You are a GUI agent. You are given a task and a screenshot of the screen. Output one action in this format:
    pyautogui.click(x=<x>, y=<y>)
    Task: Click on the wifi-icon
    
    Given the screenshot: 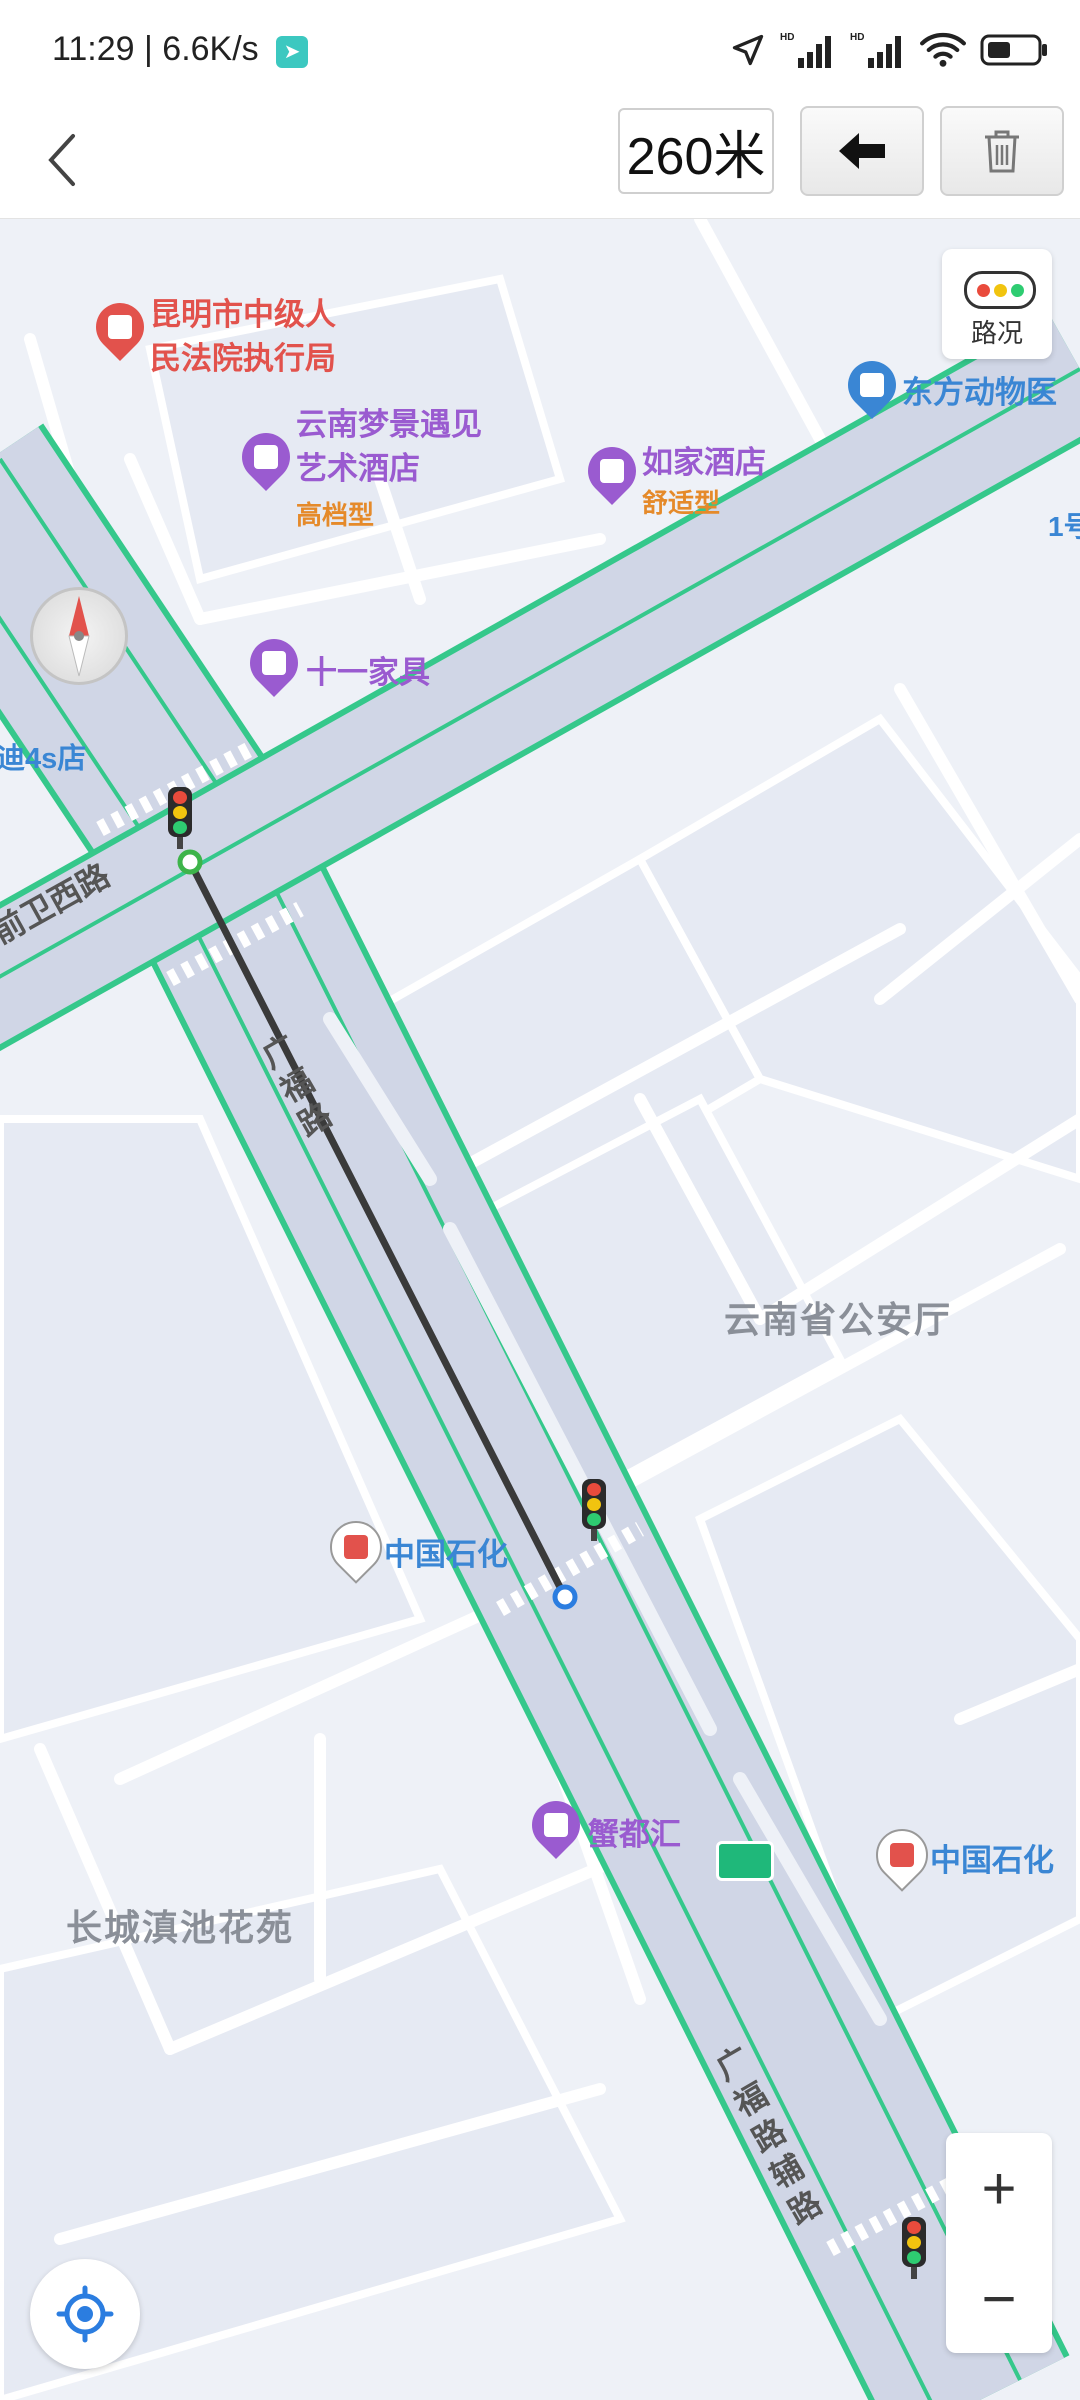 What is the action you would take?
    pyautogui.click(x=943, y=50)
    